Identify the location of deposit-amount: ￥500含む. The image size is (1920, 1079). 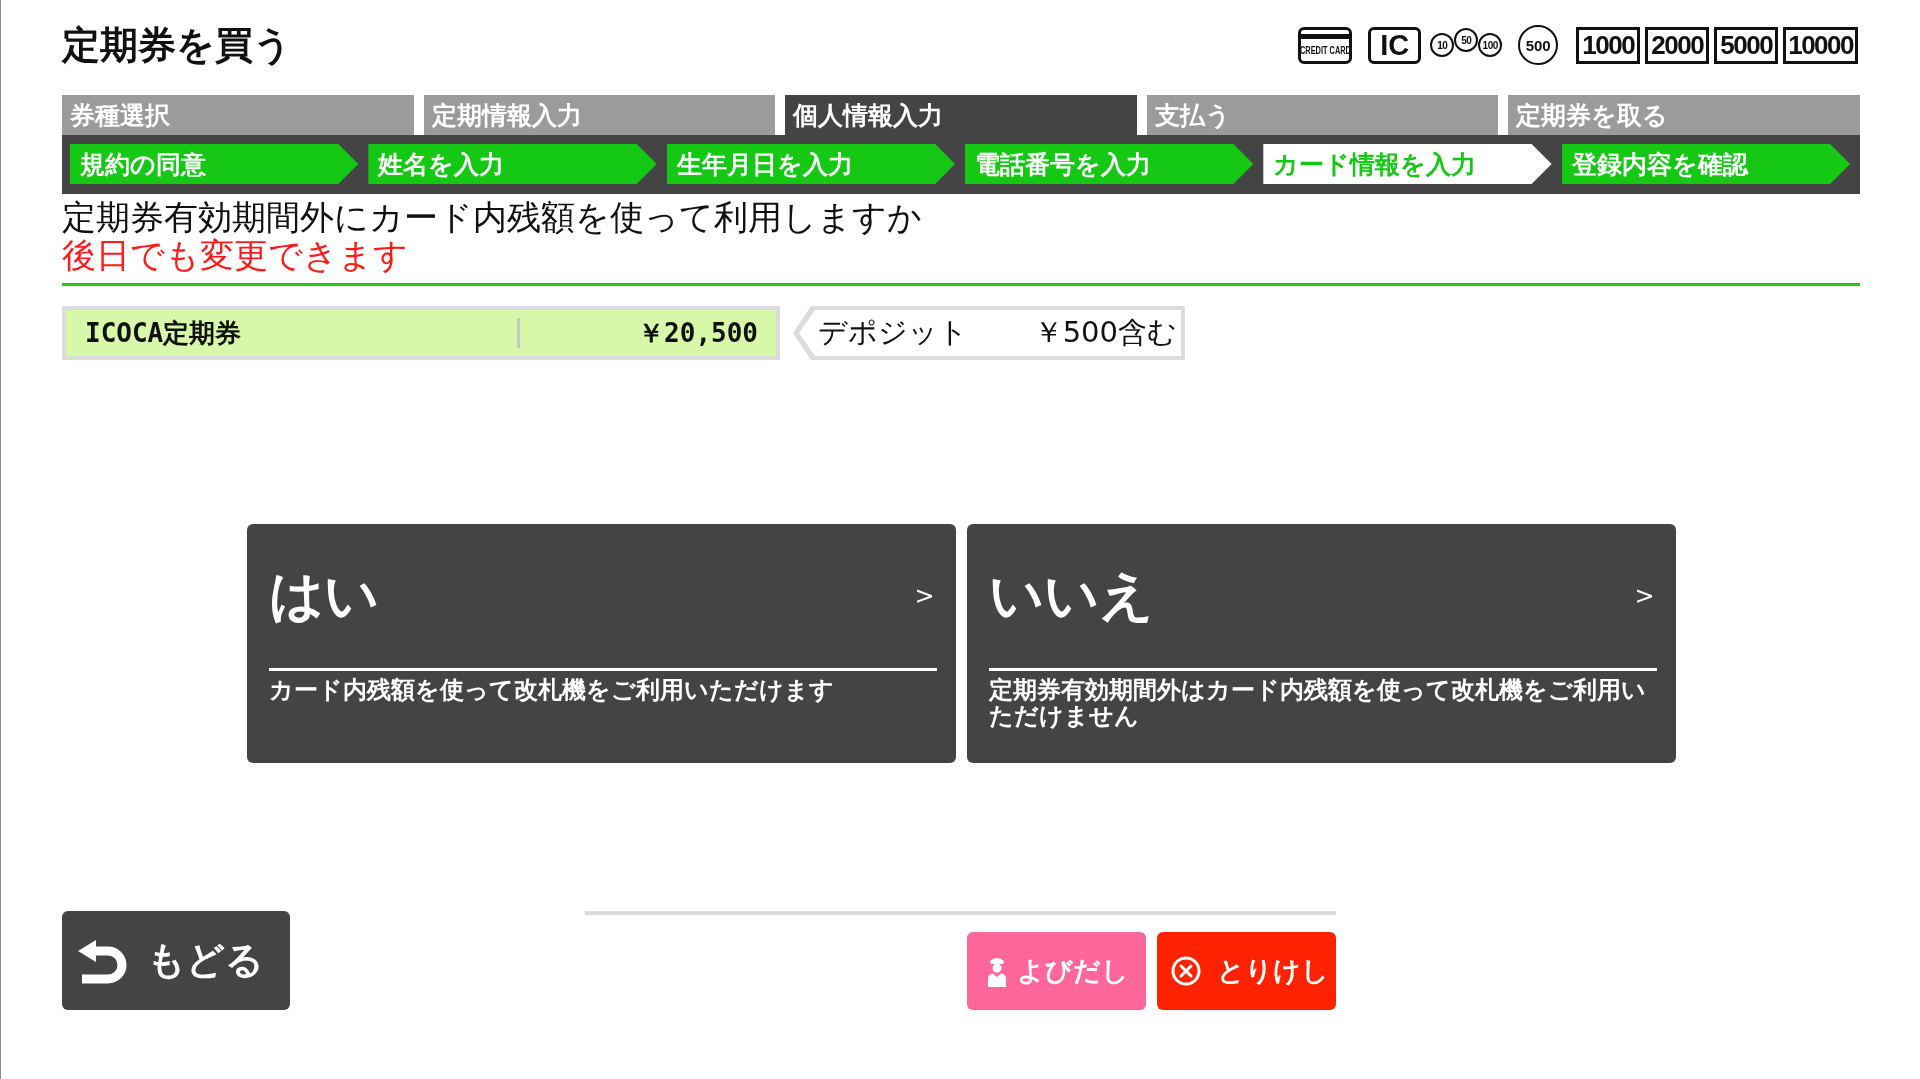
(1105, 332).